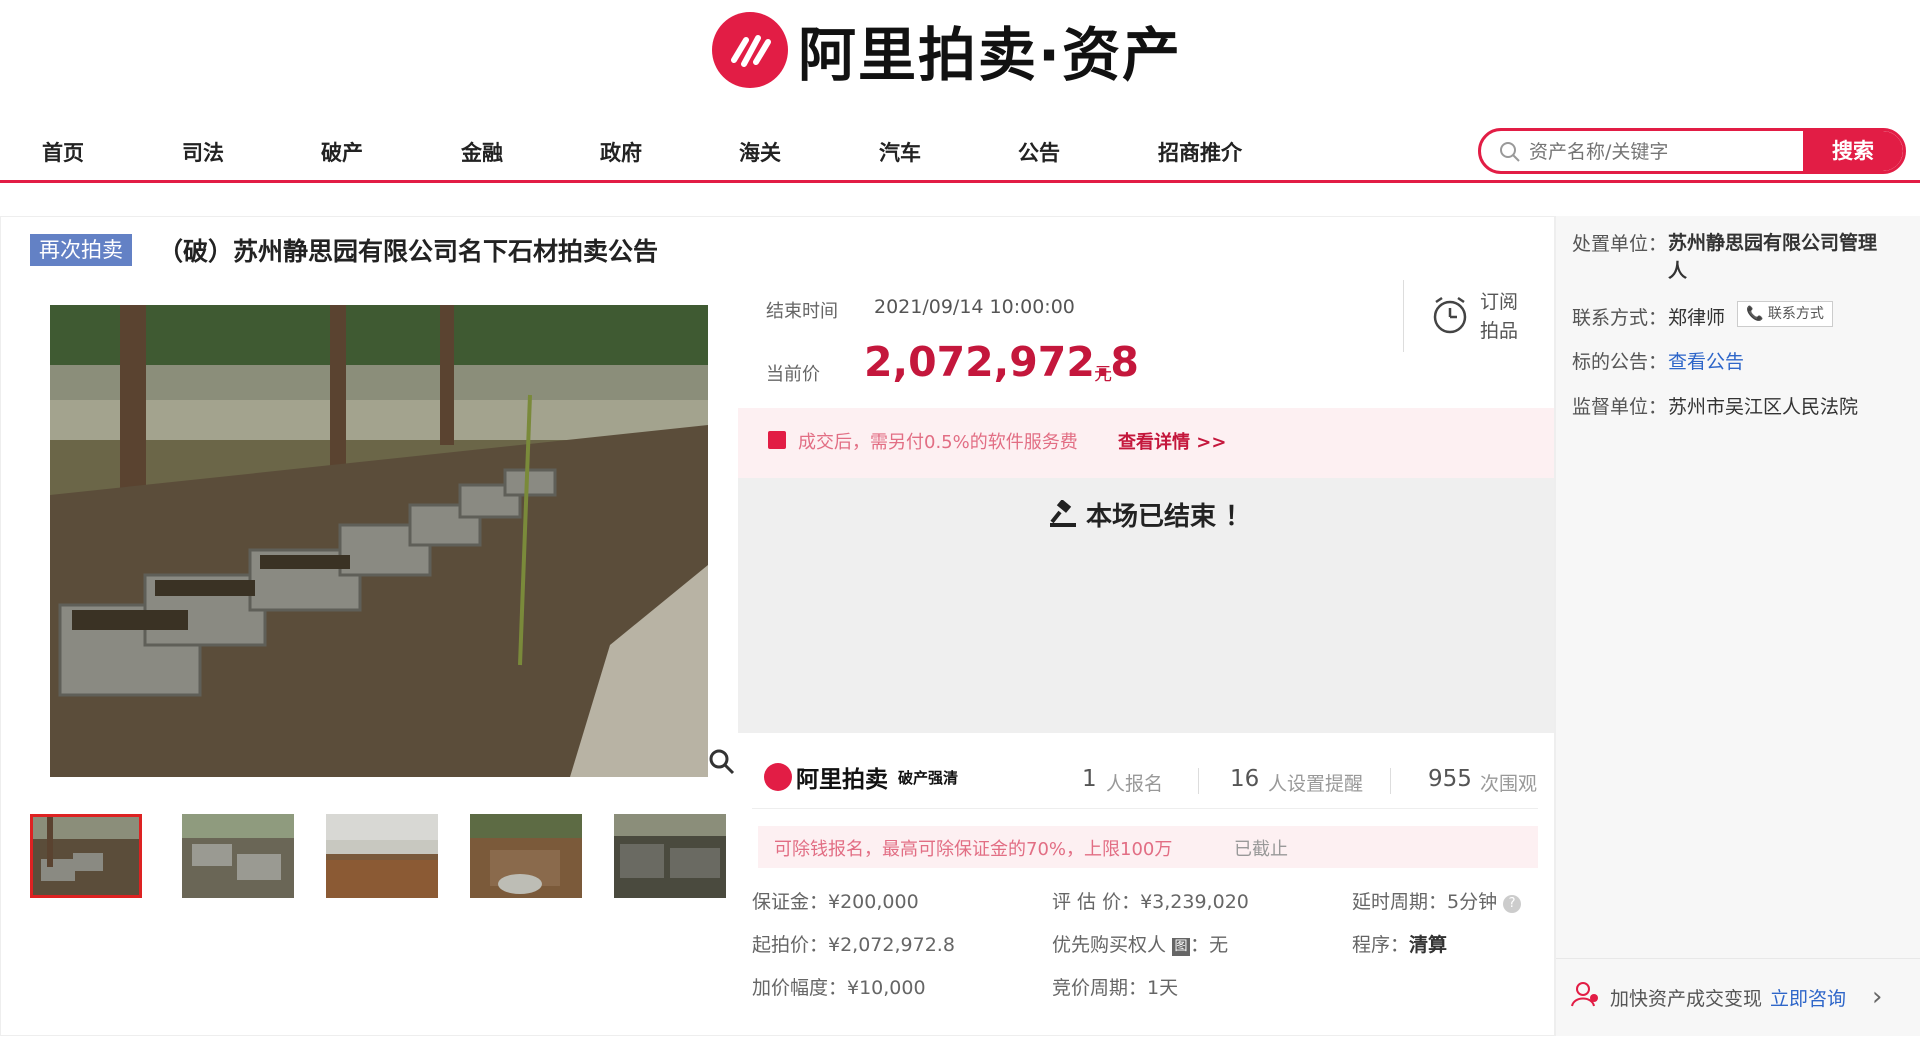 The width and height of the screenshot is (1920, 1059). Describe the element at coordinates (1428, 945) in the screenshot. I see `procedure-value: 清算` at that location.